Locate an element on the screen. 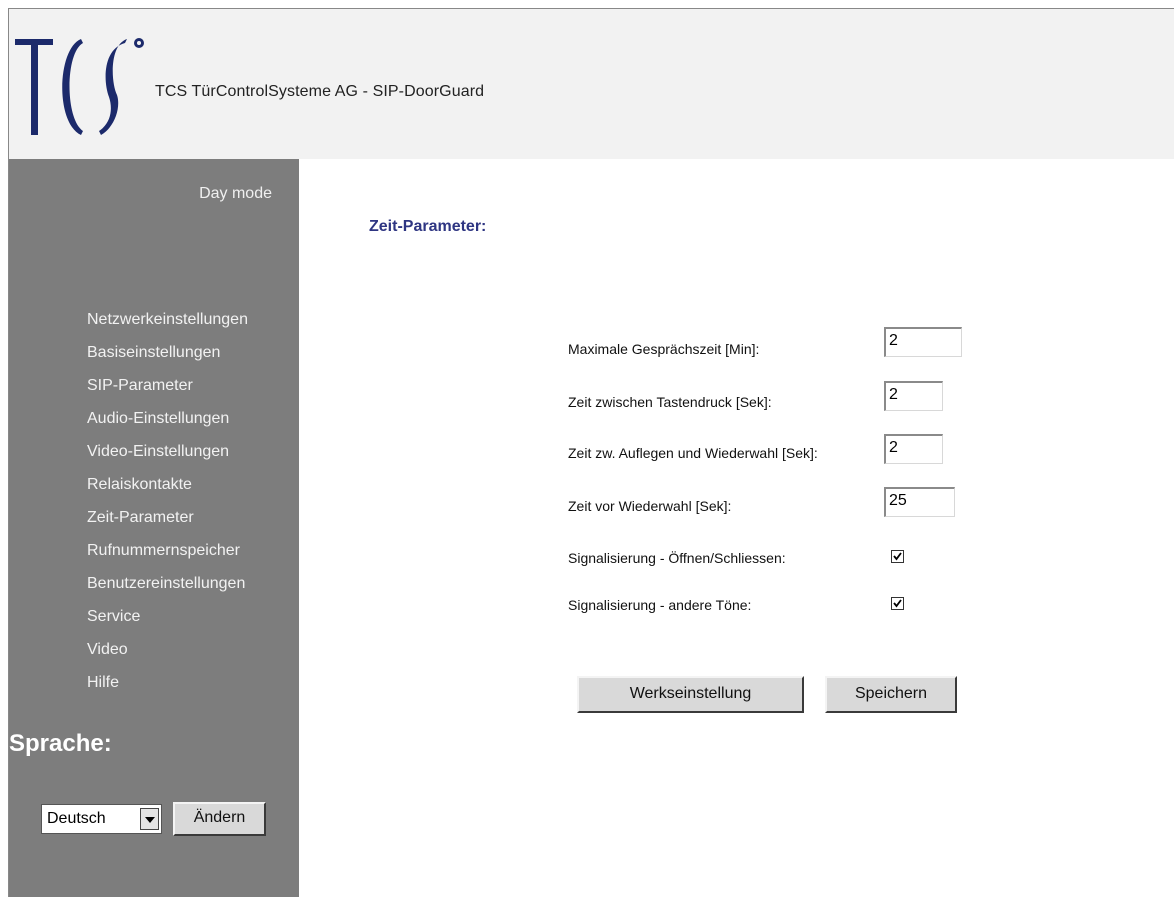  chevron-down-icon is located at coordinates (149, 819).